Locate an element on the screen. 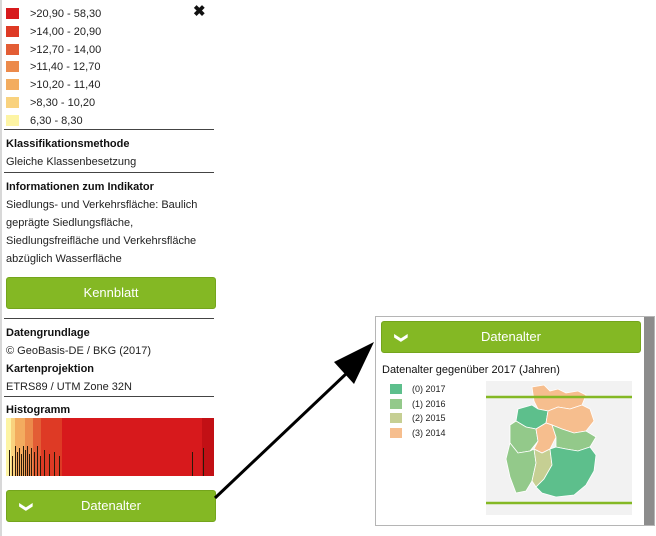 This screenshot has height=536, width=656. year-label: (2) 2015 is located at coordinates (429, 418).